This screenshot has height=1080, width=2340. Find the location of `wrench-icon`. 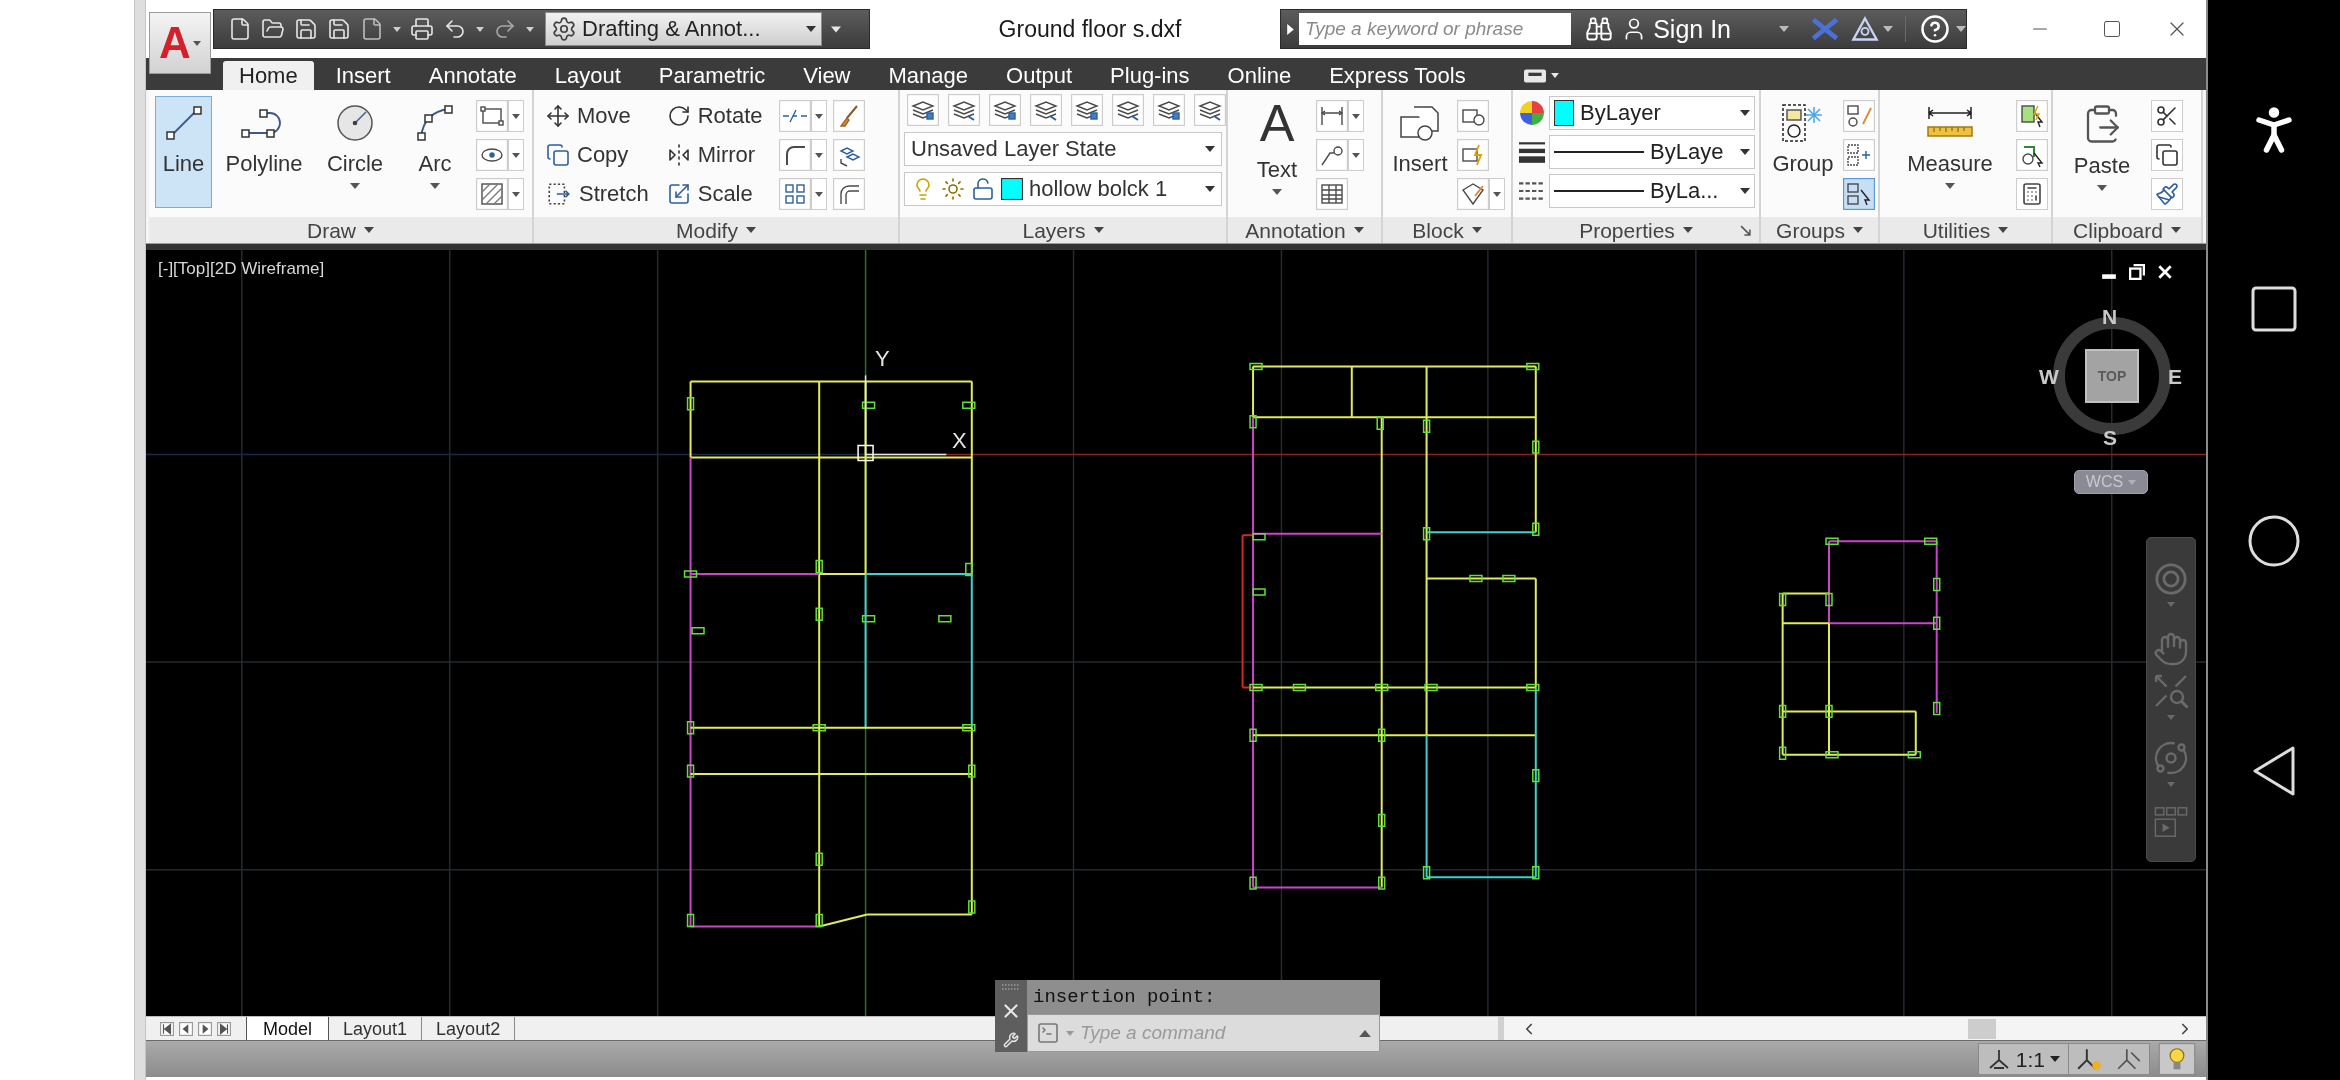

wrench-icon is located at coordinates (1011, 1040).